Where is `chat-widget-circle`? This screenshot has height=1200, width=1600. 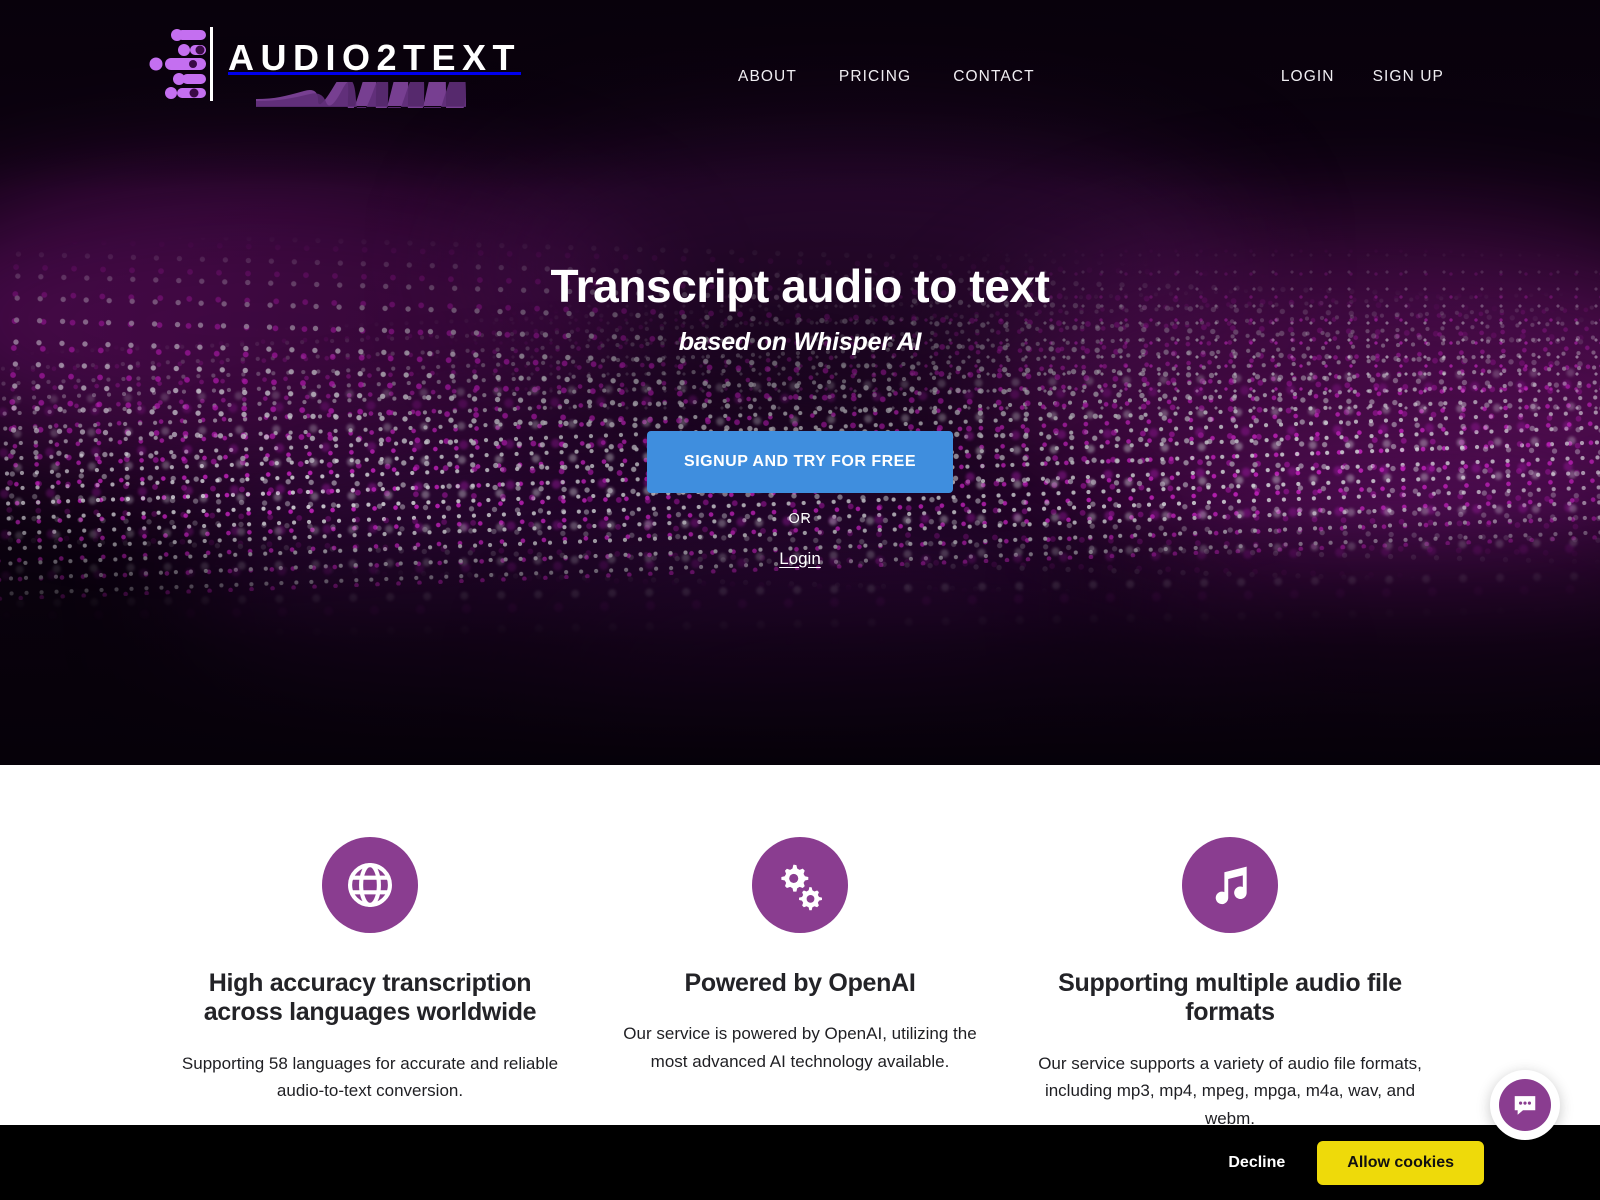
chat-widget-circle is located at coordinates (1525, 1105).